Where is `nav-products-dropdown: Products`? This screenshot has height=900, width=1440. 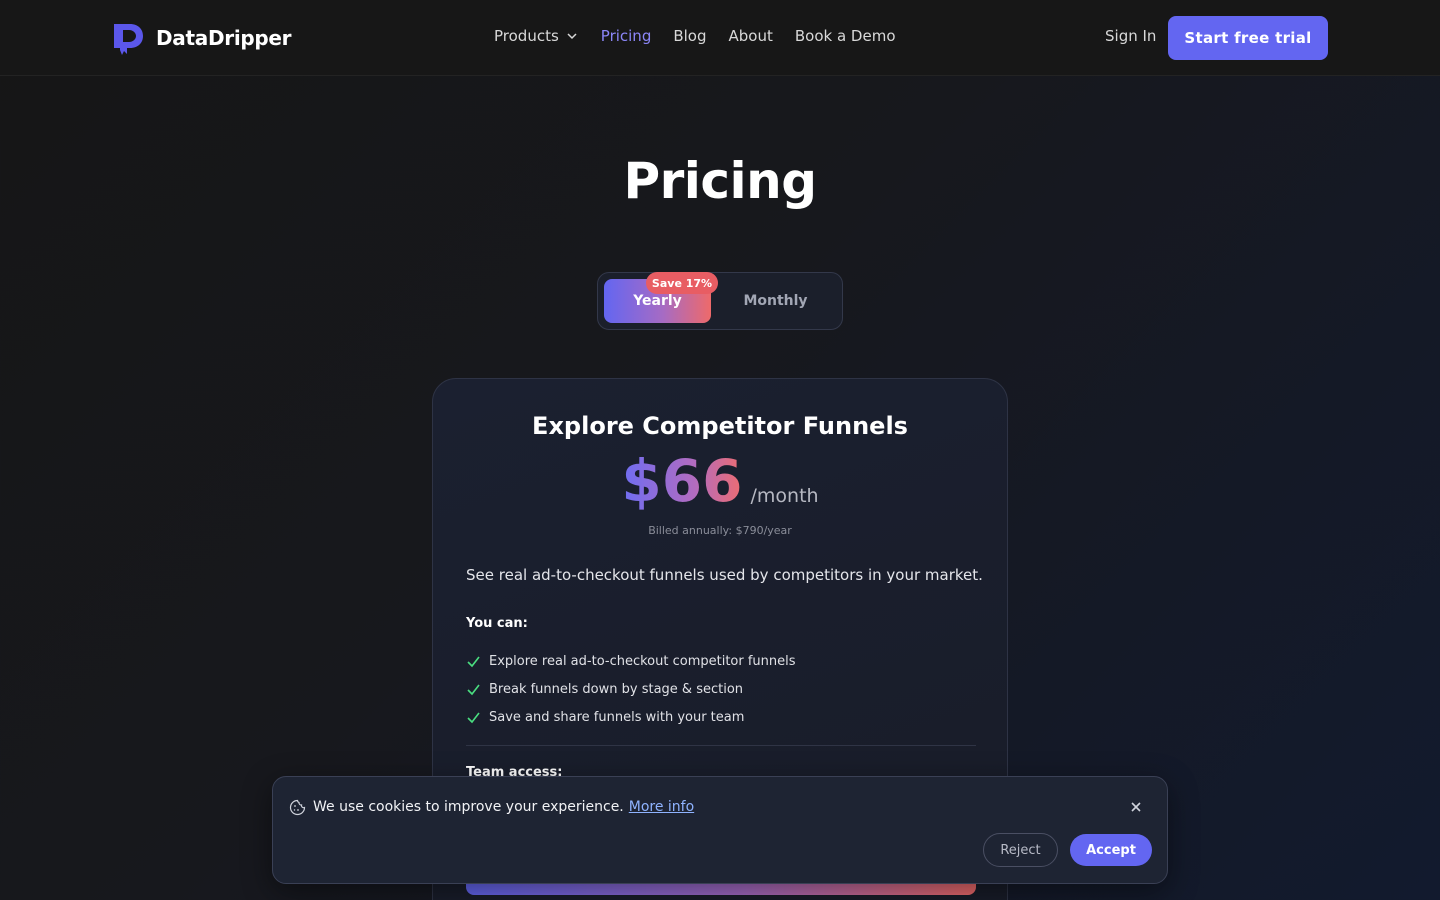
nav-products-dropdown: Products is located at coordinates (536, 36).